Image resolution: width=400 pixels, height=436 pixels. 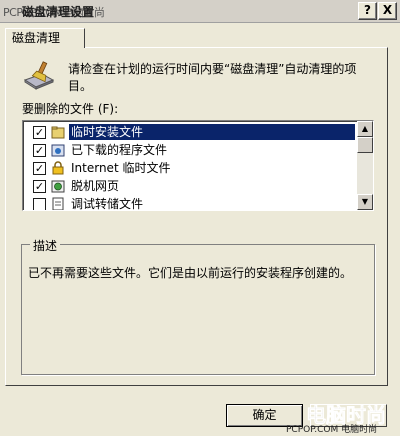 I want to click on tab-disk-cleanup: 磁盘清理, so click(x=45, y=38).